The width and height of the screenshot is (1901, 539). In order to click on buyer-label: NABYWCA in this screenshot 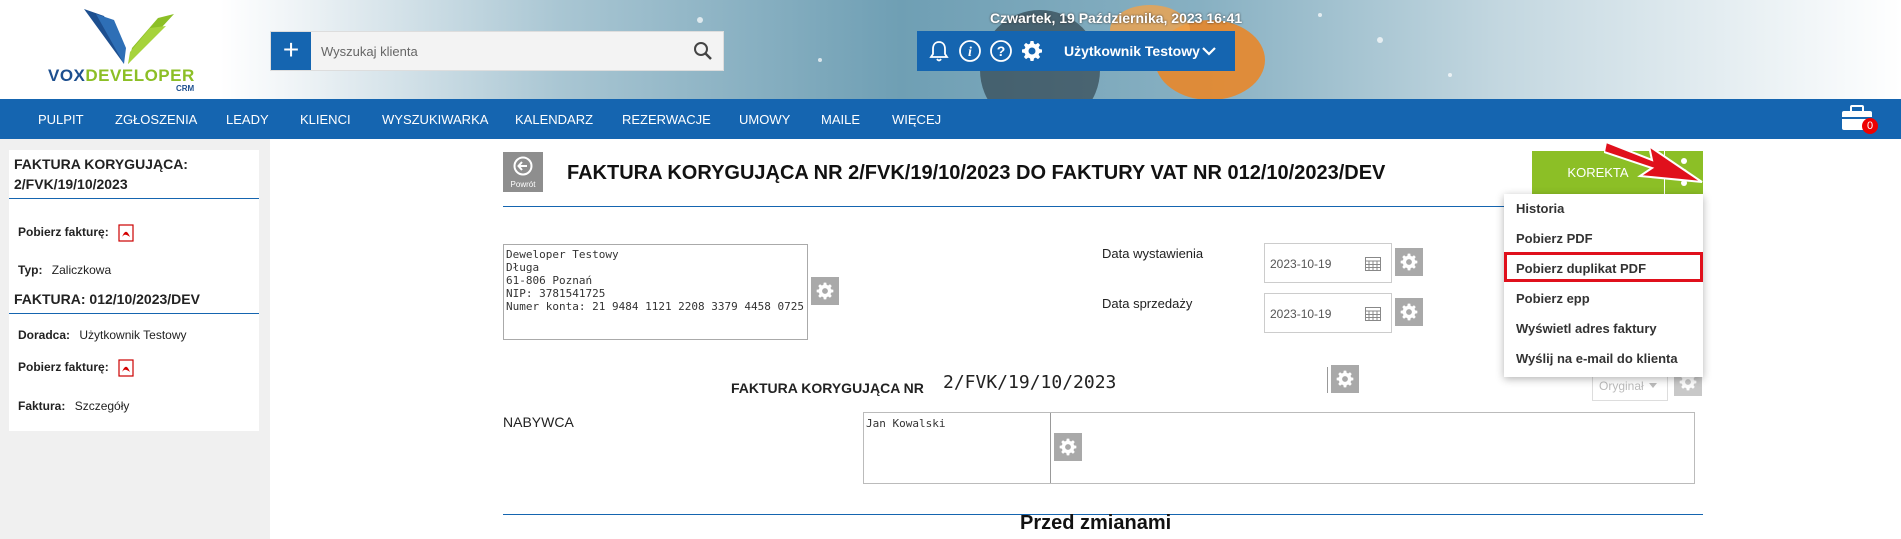, I will do `click(538, 422)`.